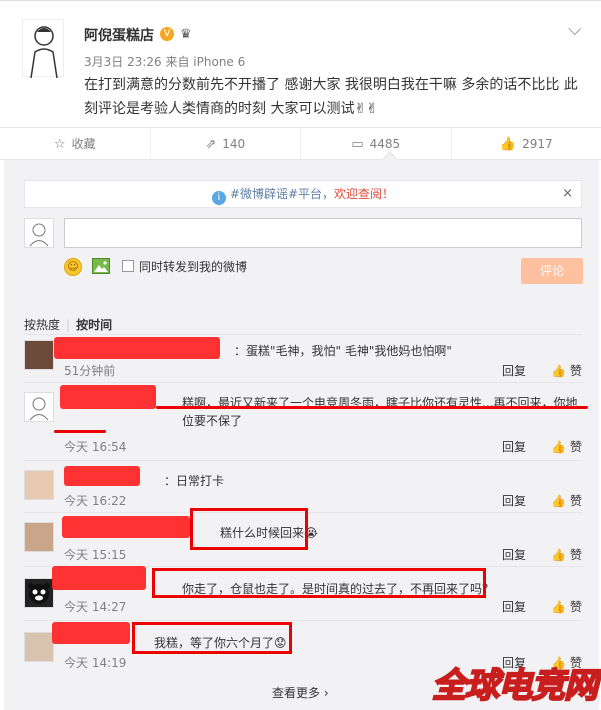 The height and width of the screenshot is (710, 601). What do you see at coordinates (193, 267) in the screenshot?
I see `repost-checkbox-label: 同时转发到我的微博` at bounding box center [193, 267].